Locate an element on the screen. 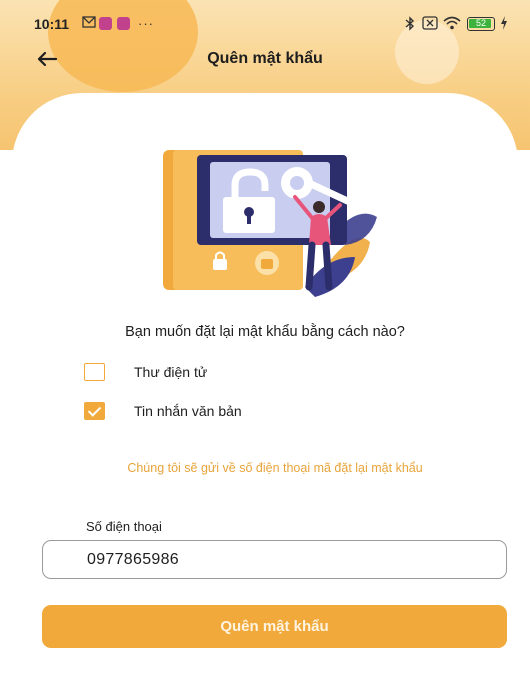 Image resolution: width=530 pixels, height=686 pixels. page-title: Quên mật khẩu is located at coordinates (265, 58).